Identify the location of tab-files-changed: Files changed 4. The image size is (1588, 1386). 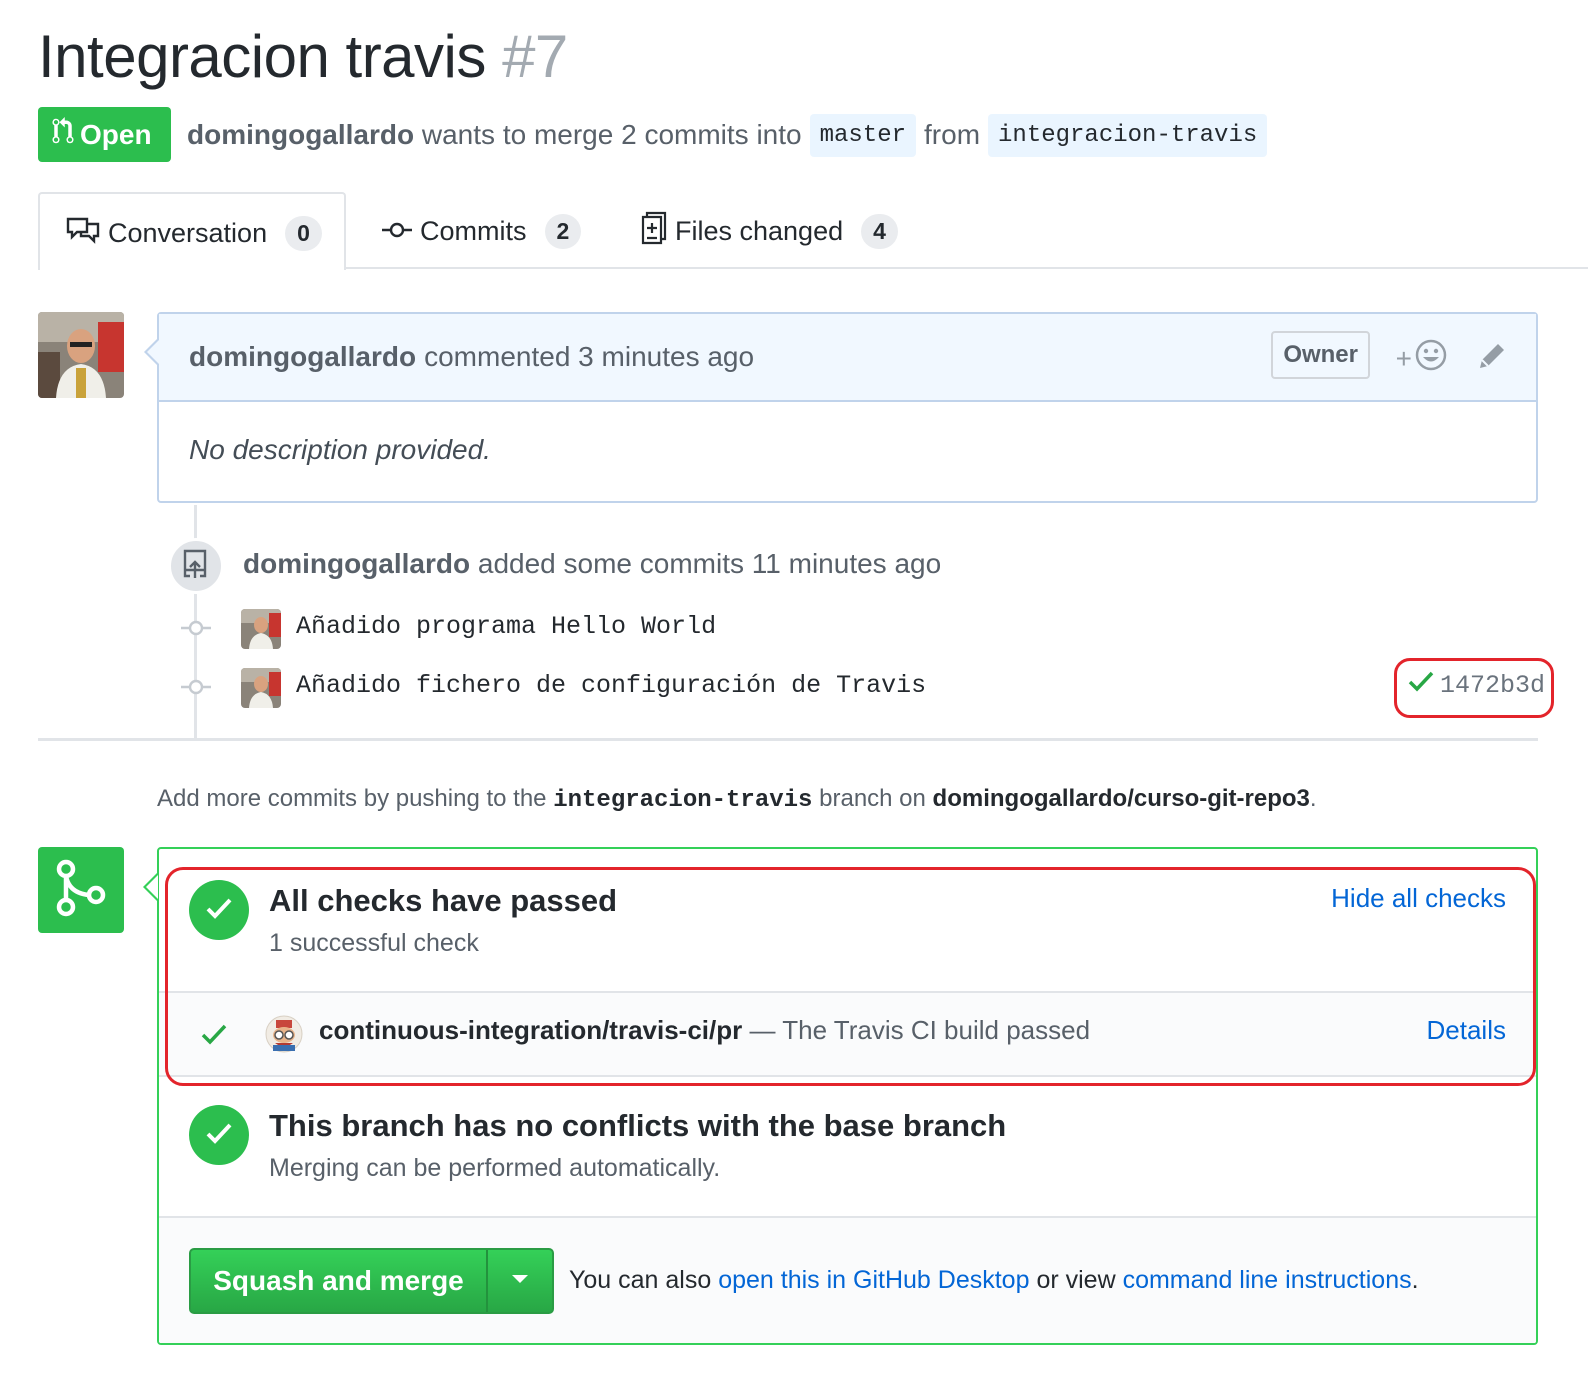
(769, 231).